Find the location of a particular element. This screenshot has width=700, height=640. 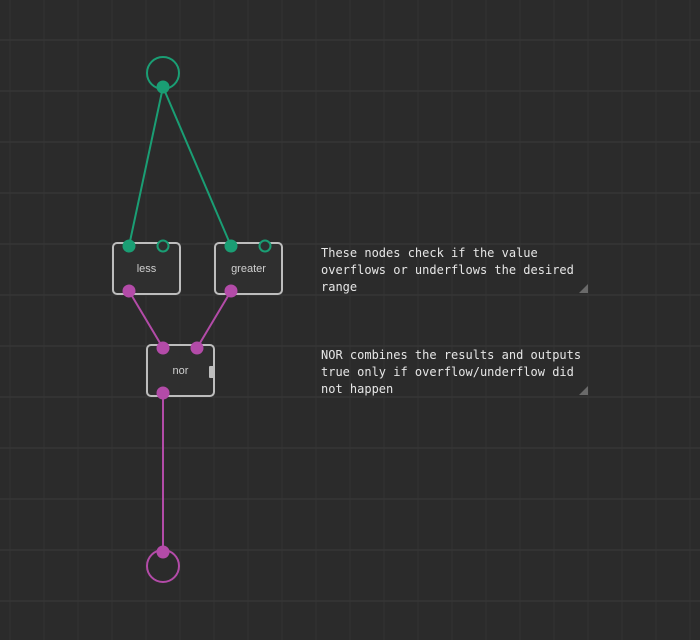

node-greater-label: greater is located at coordinates (248, 268).